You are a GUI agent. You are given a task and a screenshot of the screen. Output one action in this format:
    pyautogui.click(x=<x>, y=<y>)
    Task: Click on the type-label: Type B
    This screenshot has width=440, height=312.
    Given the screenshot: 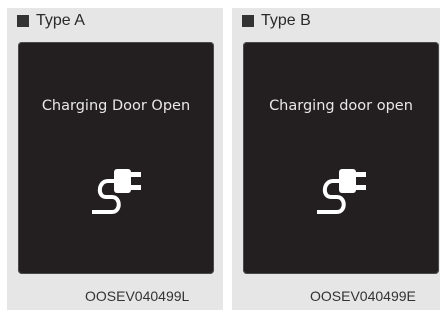 What is the action you would take?
    pyautogui.click(x=286, y=20)
    